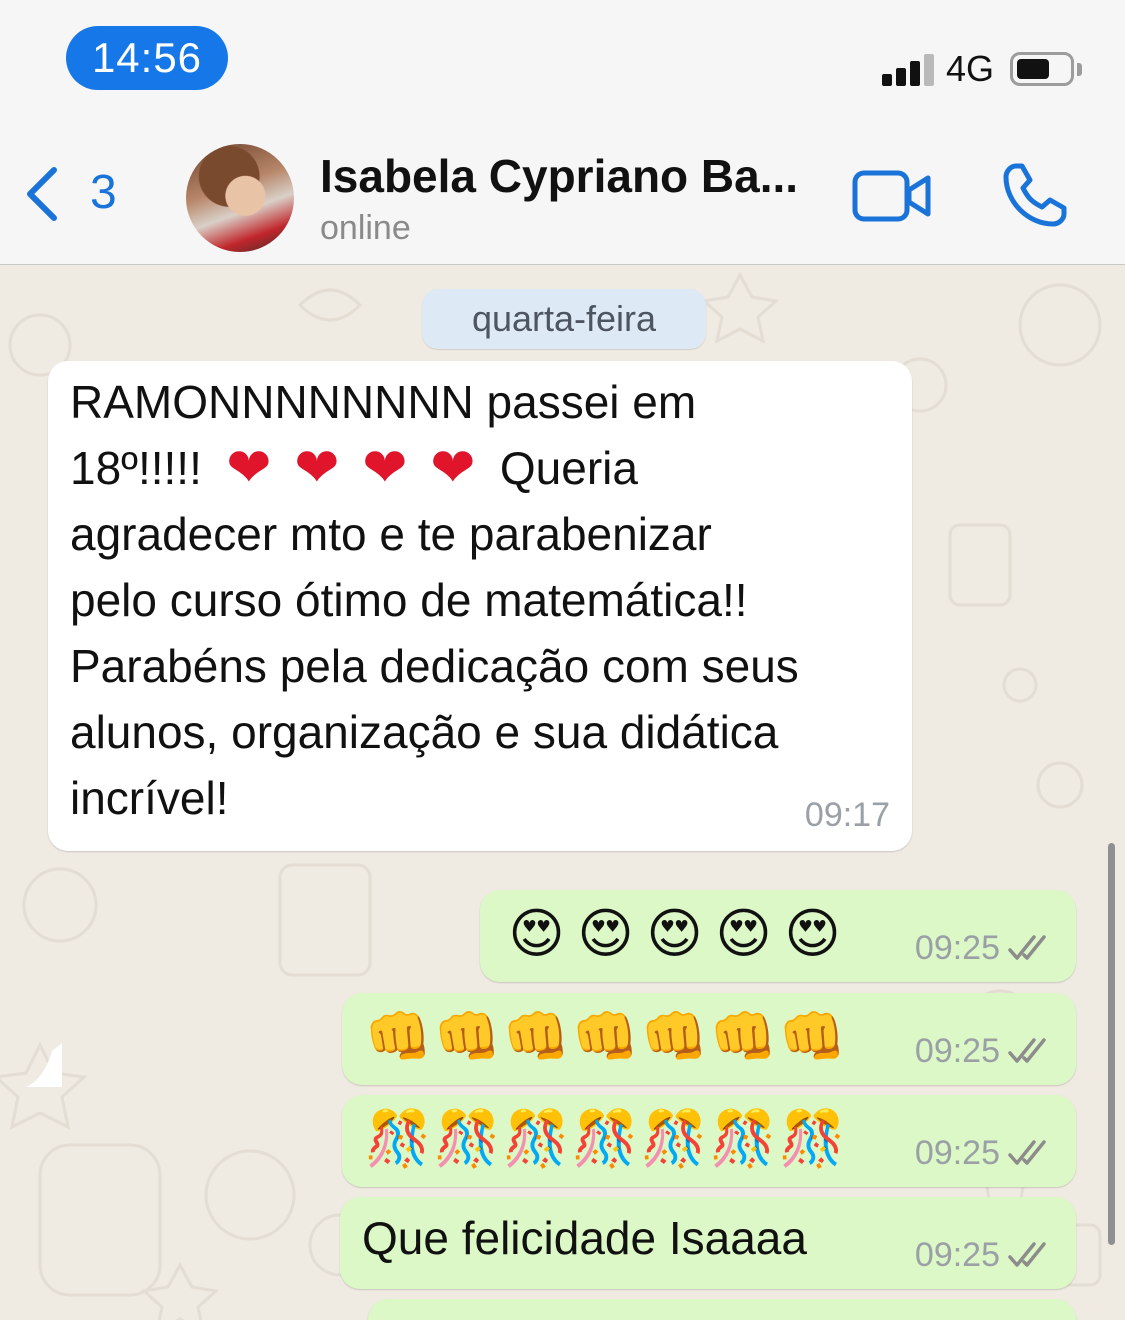 The image size is (1125, 1320). I want to click on back-button: 3, so click(77, 193).